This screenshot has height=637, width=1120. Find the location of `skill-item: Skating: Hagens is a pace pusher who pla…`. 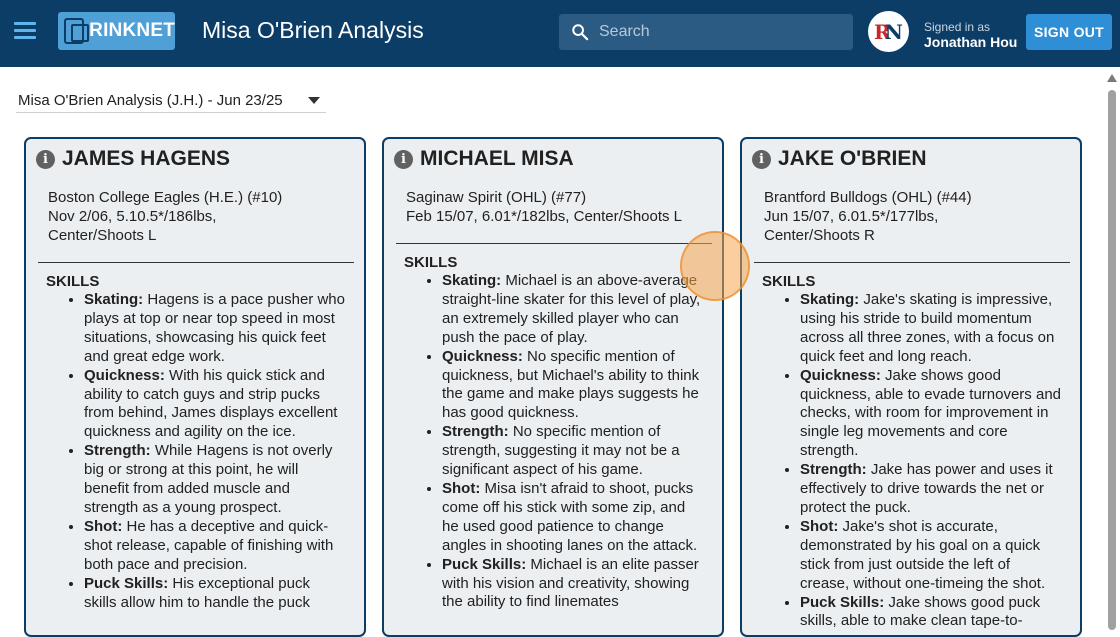

skill-item: Skating: Hagens is a pace pusher who pla… is located at coordinates (215, 329).